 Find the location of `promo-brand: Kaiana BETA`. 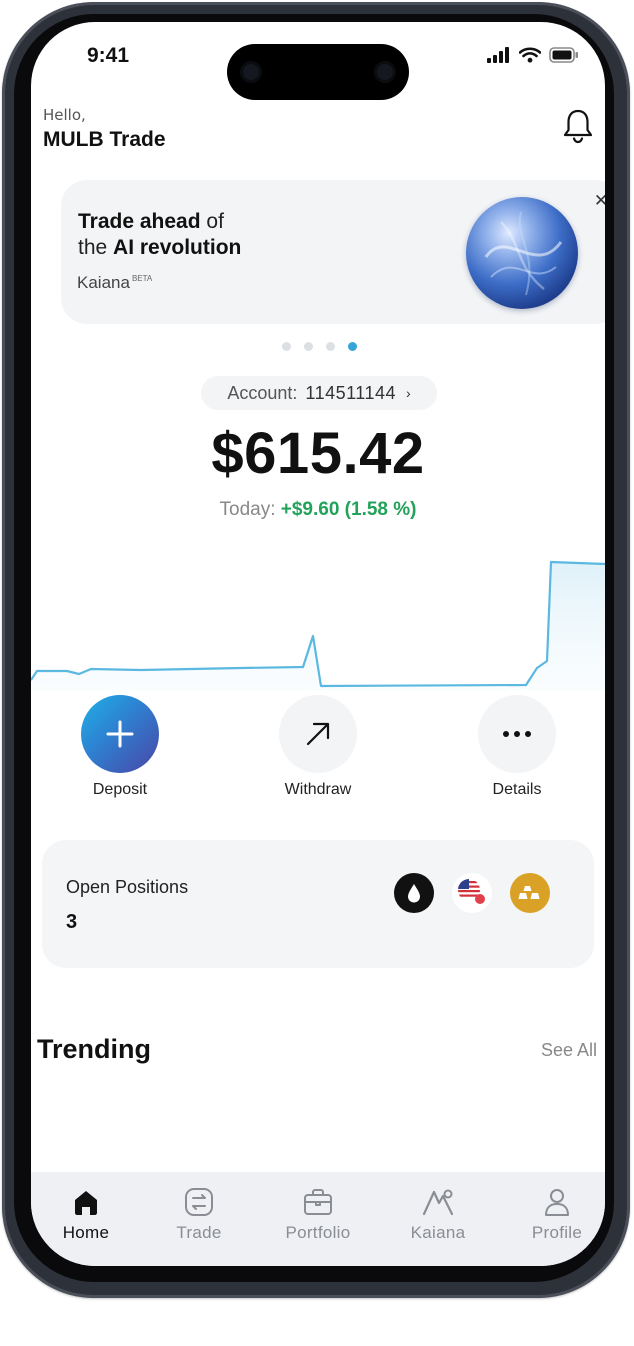

promo-brand: Kaiana BETA is located at coordinates (115, 282).